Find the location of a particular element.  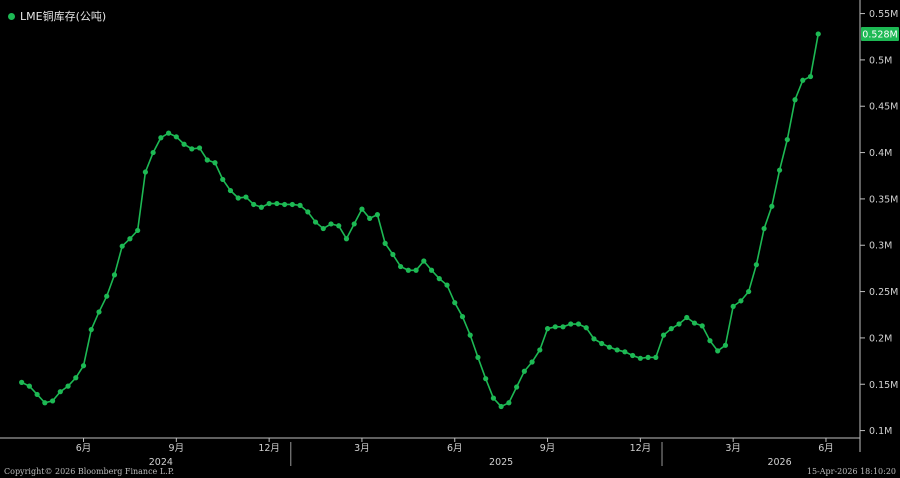

y-tick-label: 0.3M is located at coordinates (880, 246).